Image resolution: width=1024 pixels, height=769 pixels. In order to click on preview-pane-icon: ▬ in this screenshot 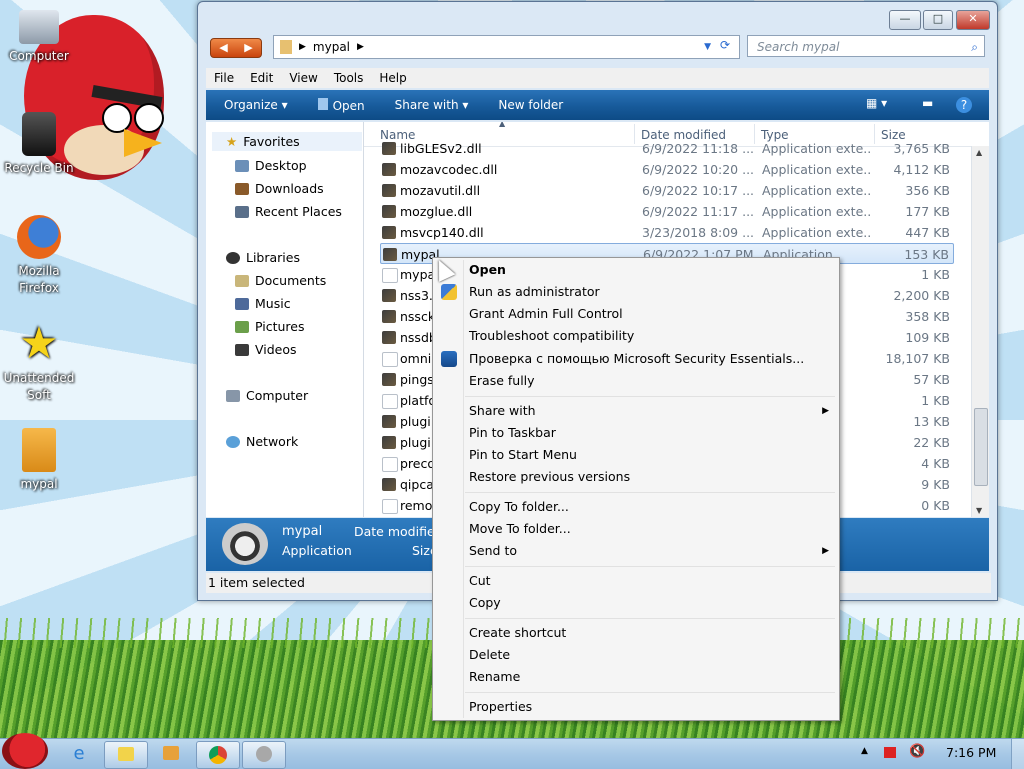, I will do `click(927, 103)`.